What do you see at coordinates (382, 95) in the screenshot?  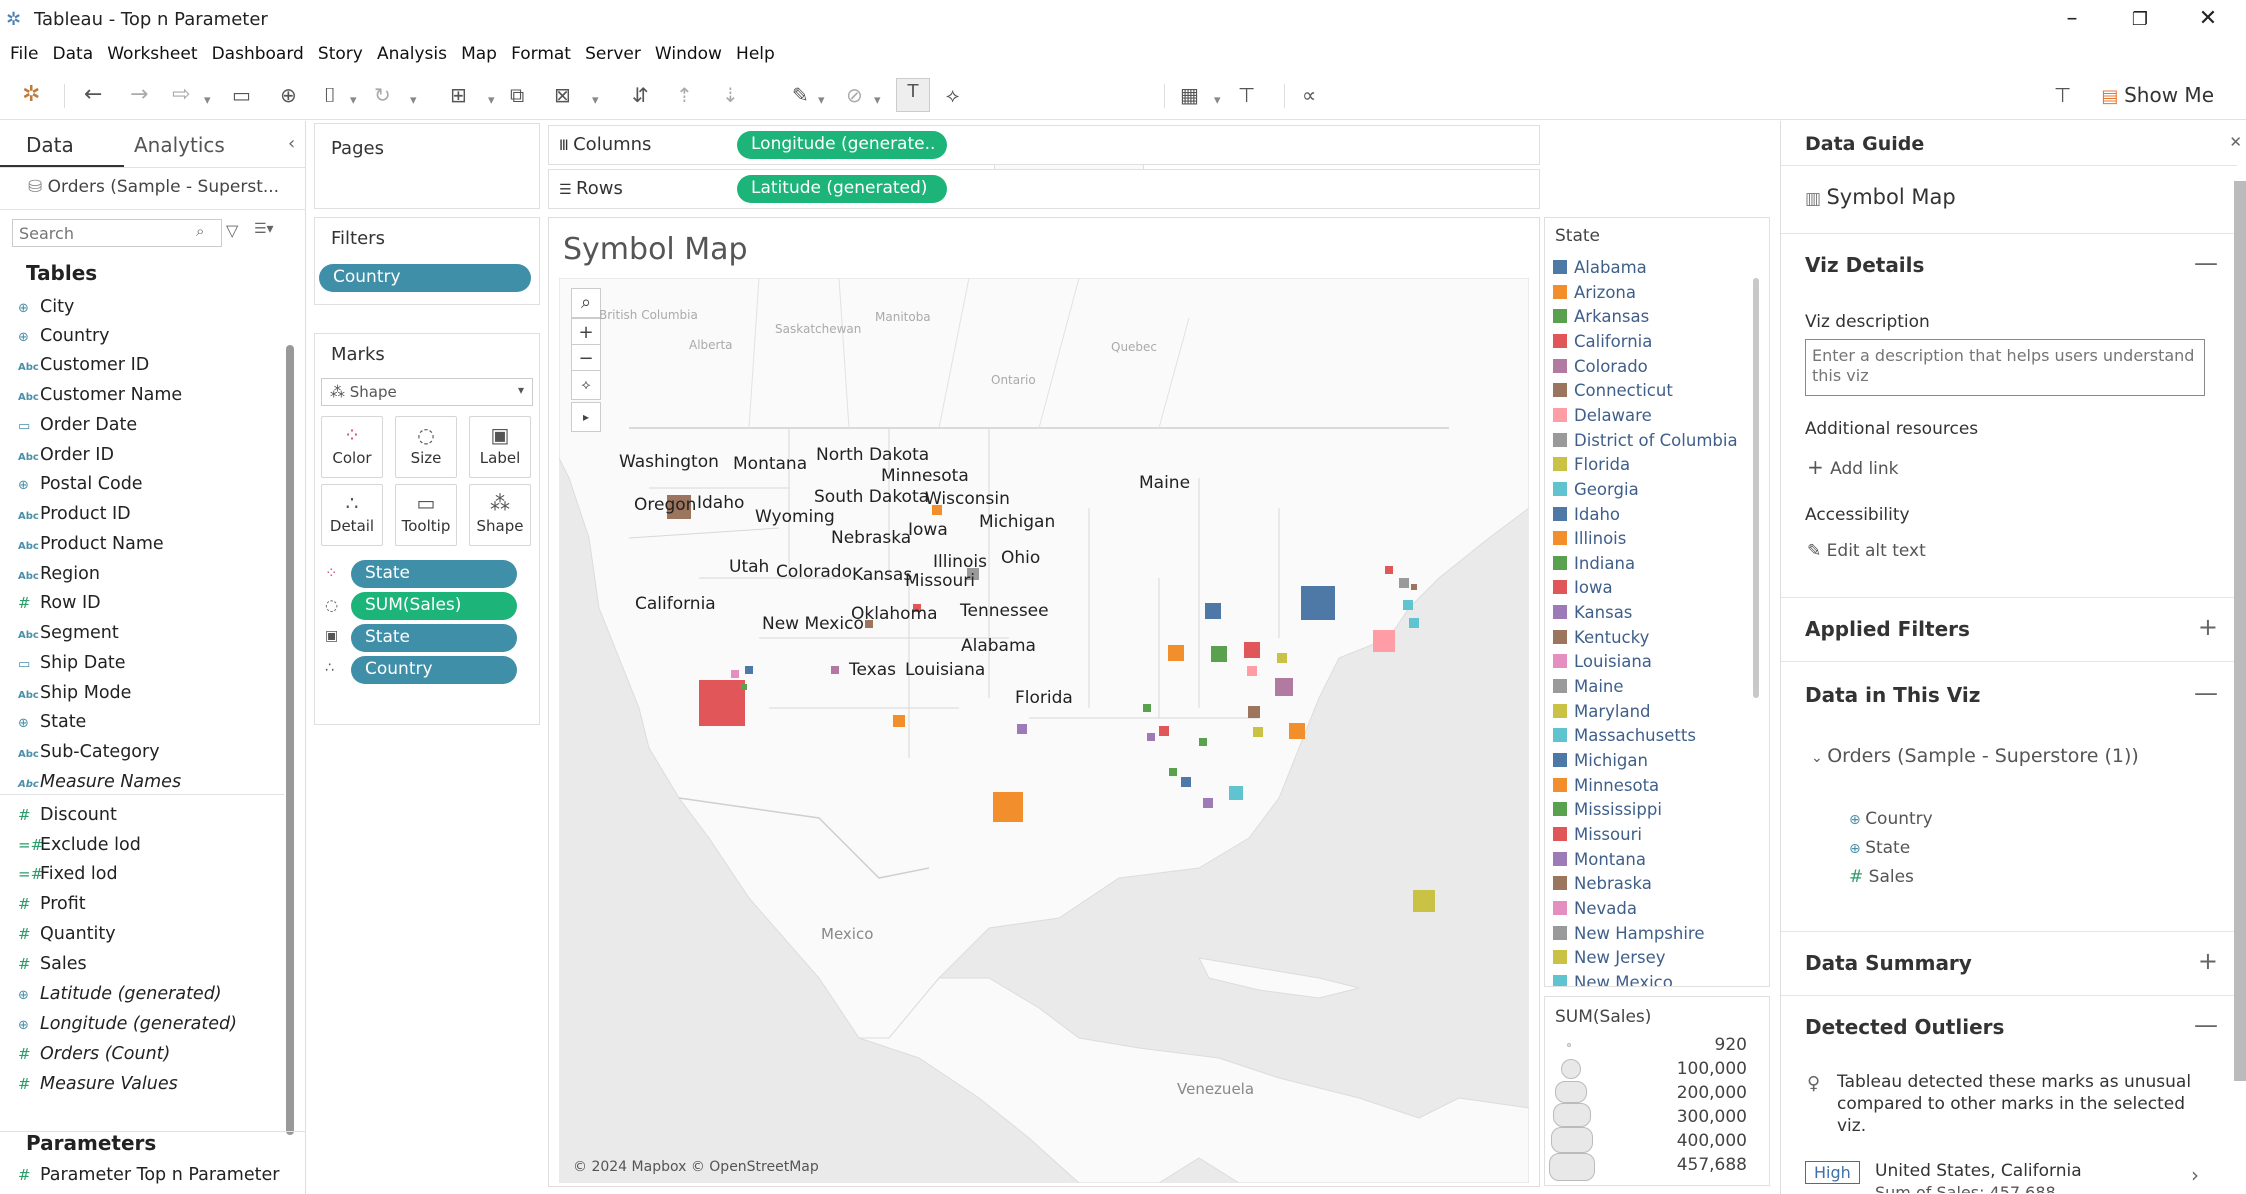 I see `refresh-icon: ↻` at bounding box center [382, 95].